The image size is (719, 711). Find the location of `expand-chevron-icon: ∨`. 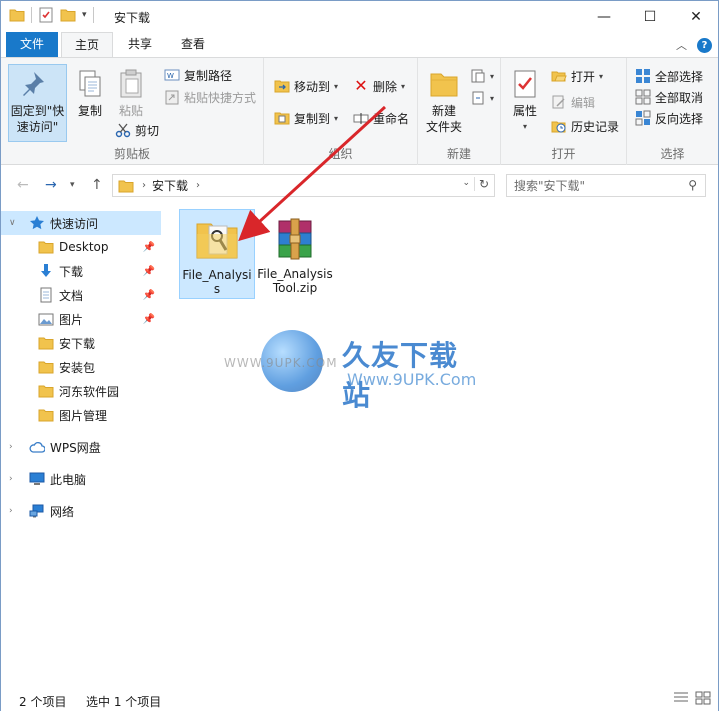

expand-chevron-icon: ∨ is located at coordinates (12, 223).